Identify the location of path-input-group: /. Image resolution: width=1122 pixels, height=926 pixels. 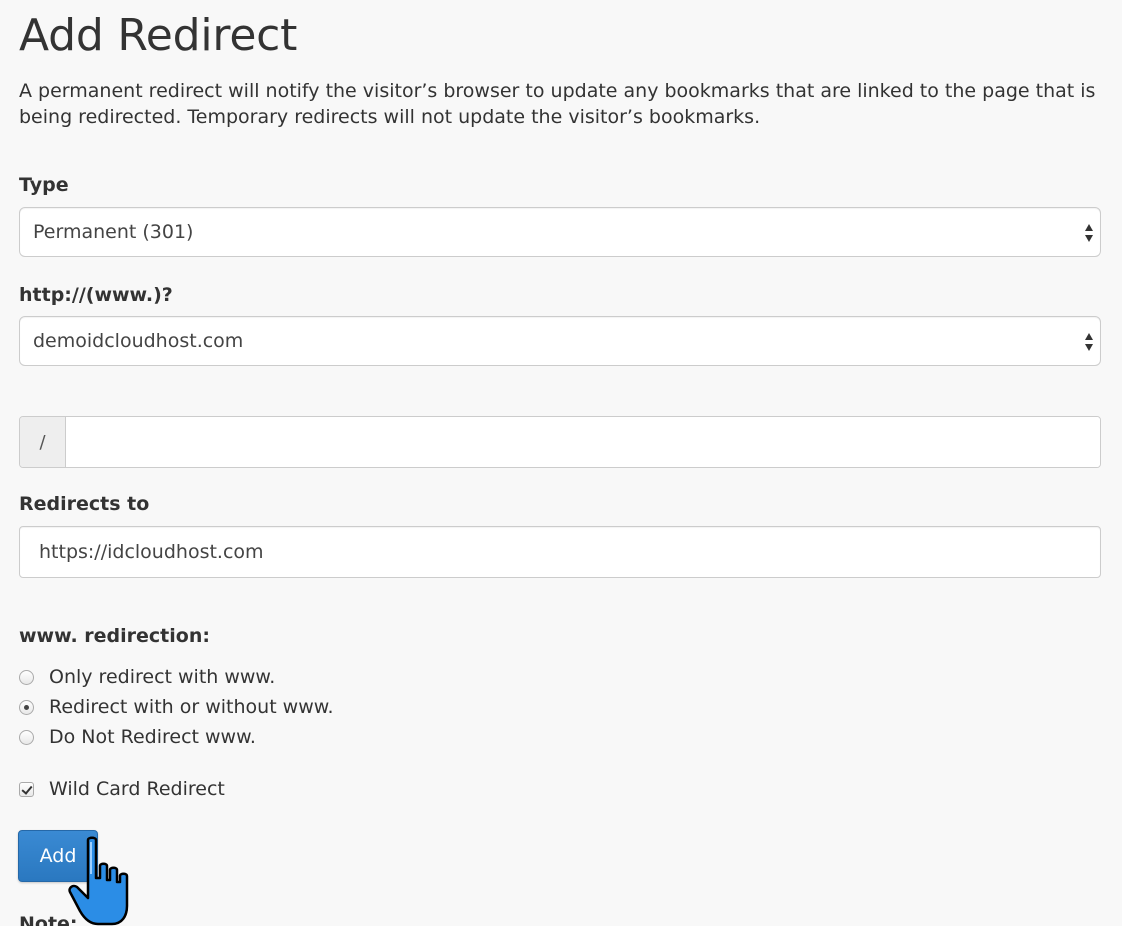
(560, 442).